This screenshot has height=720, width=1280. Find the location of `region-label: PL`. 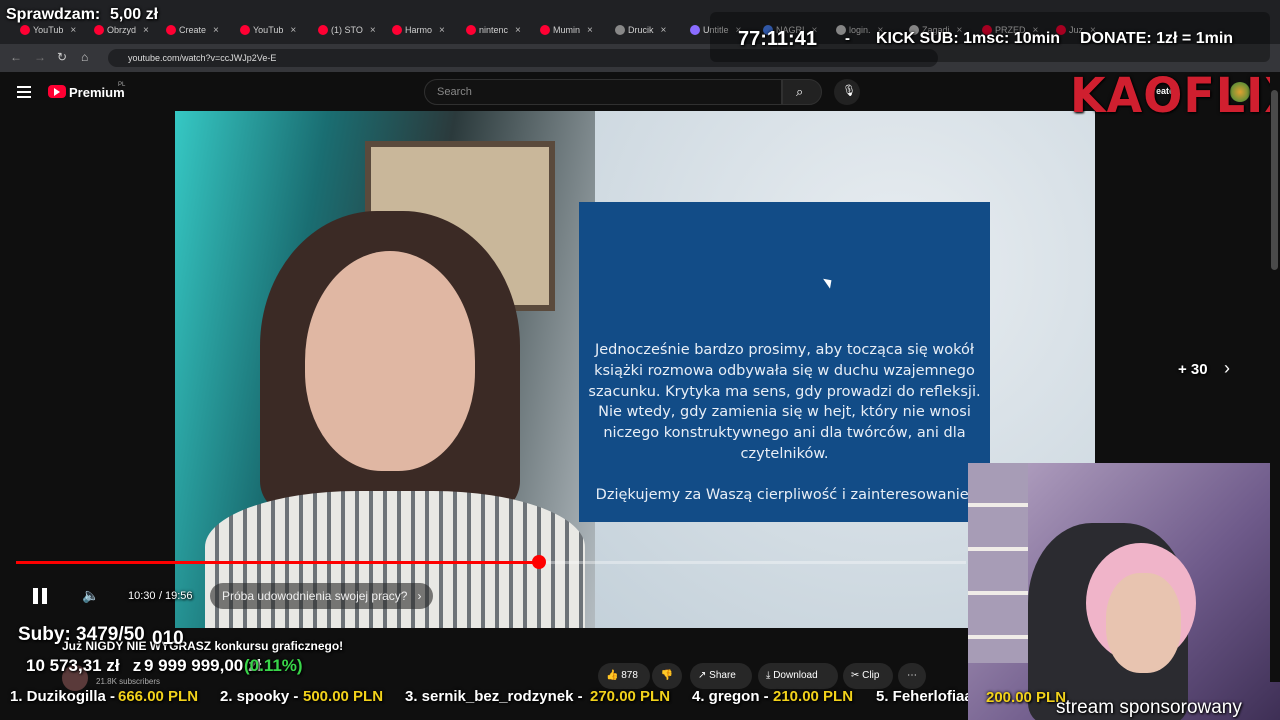

region-label: PL is located at coordinates (122, 85).